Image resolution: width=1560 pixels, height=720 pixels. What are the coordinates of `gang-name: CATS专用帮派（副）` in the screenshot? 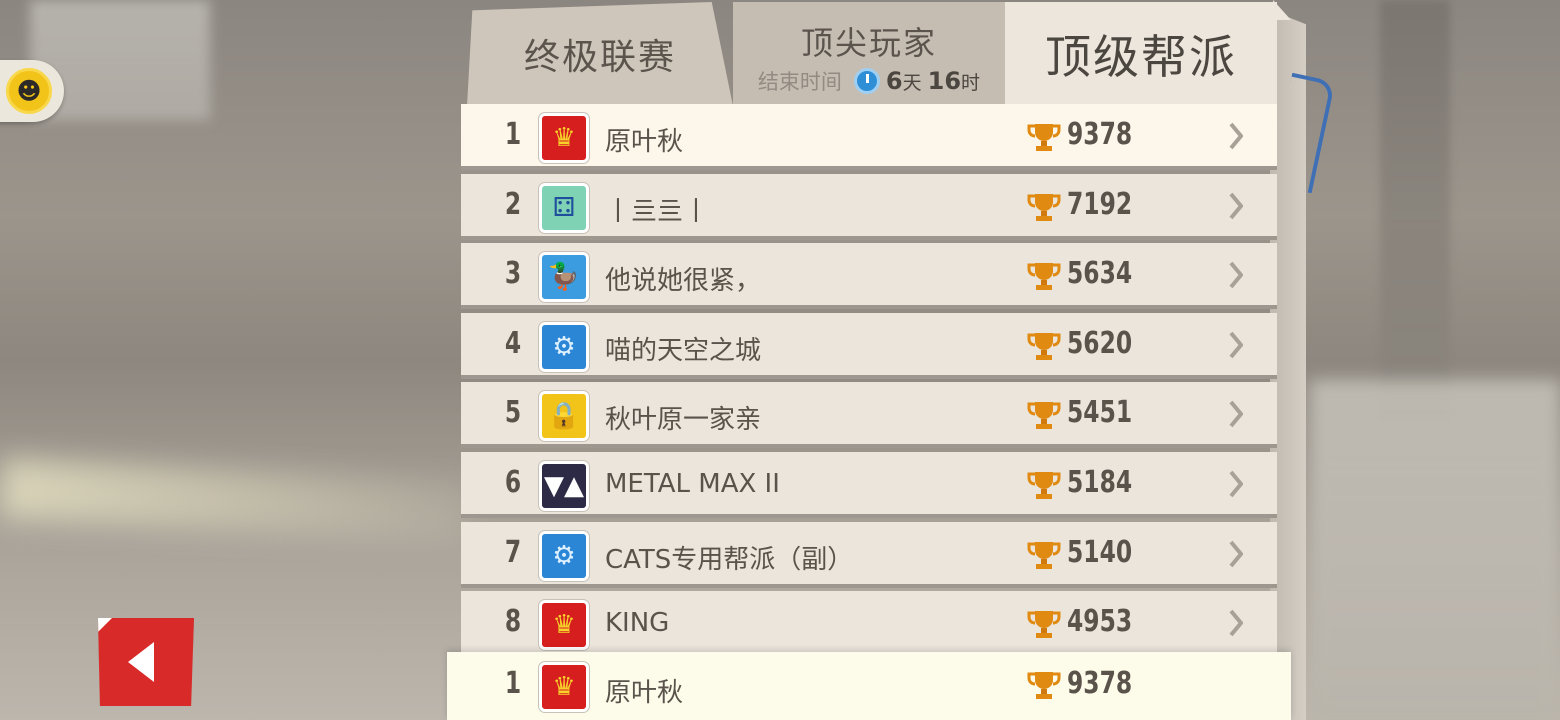 It's located at (729, 559).